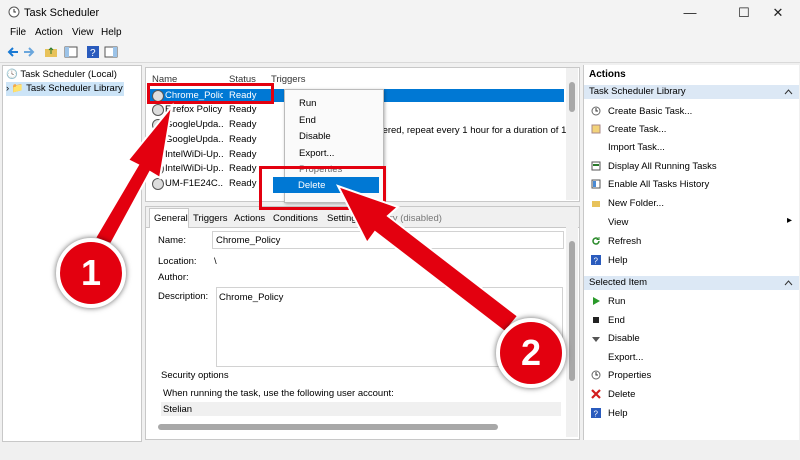 This screenshot has height=460, width=800. Describe the element at coordinates (531, 353) in the screenshot. I see `badge-2: 2` at that location.